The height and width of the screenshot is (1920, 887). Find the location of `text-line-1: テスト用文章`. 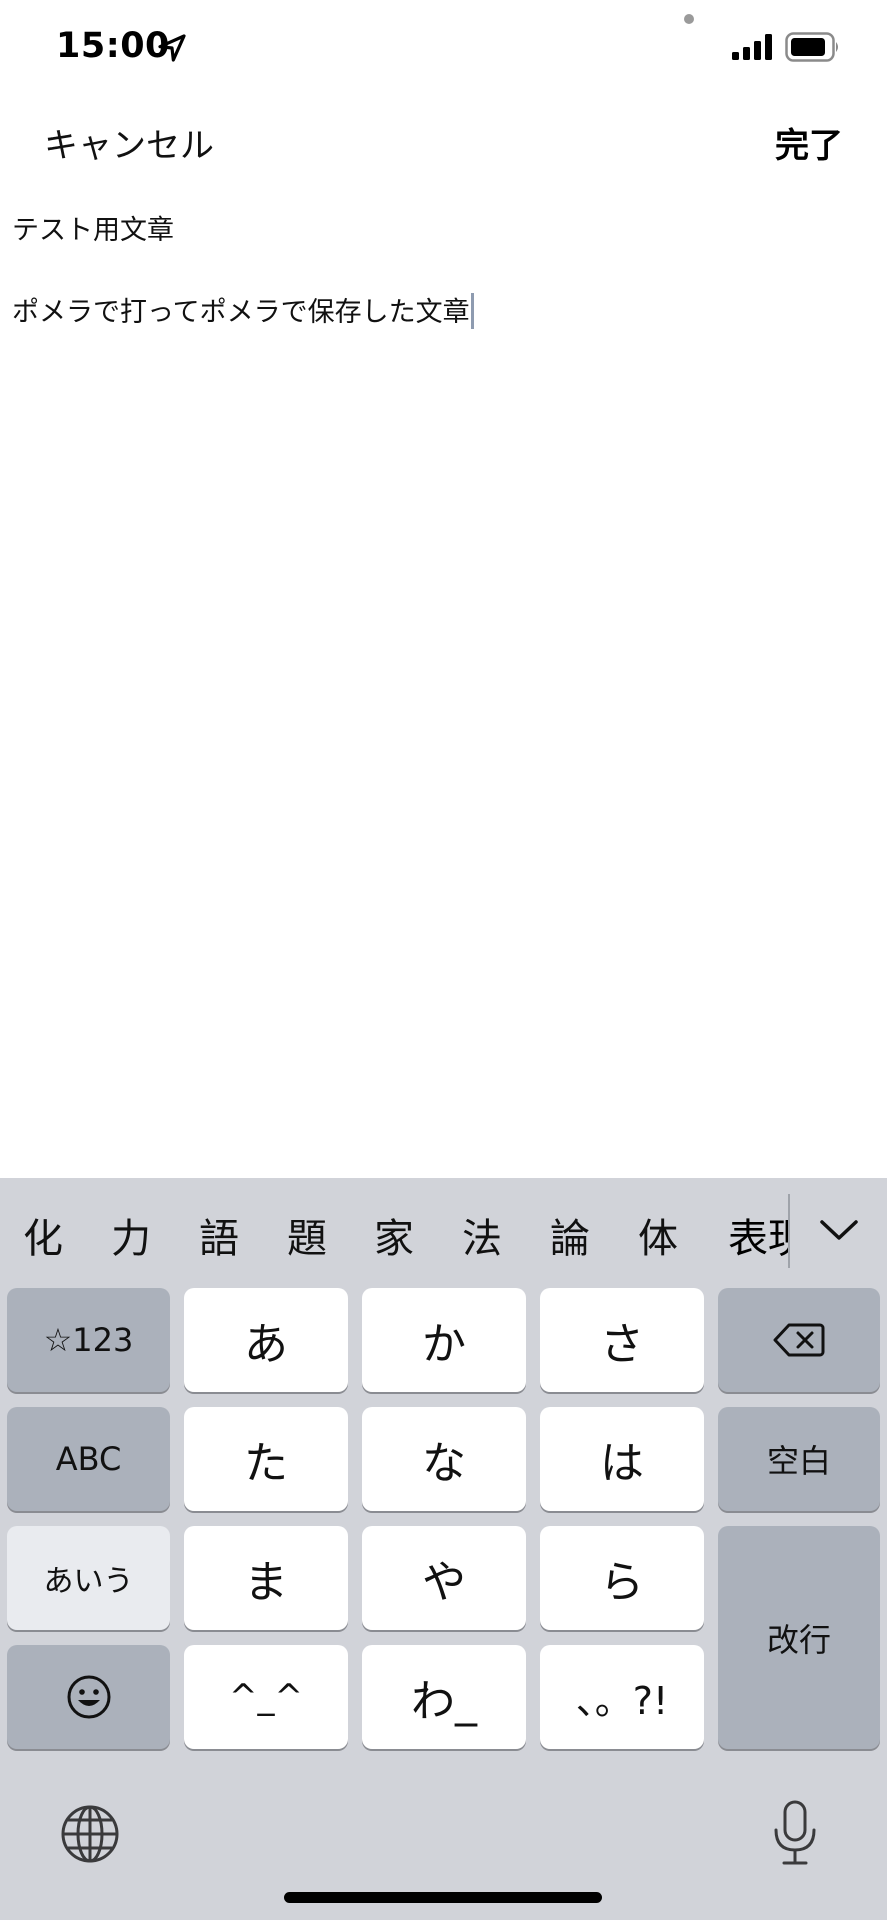

text-line-1: テスト用文章 is located at coordinates (93, 227).